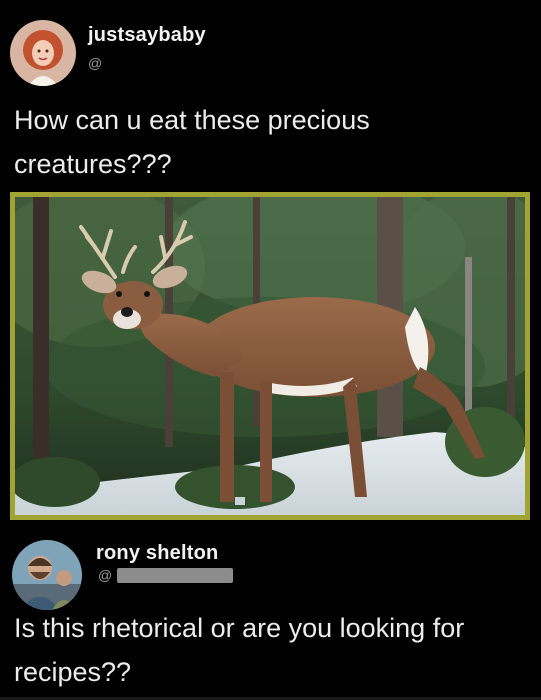  I want to click on tweet-username: justsaybaby, so click(147, 35).